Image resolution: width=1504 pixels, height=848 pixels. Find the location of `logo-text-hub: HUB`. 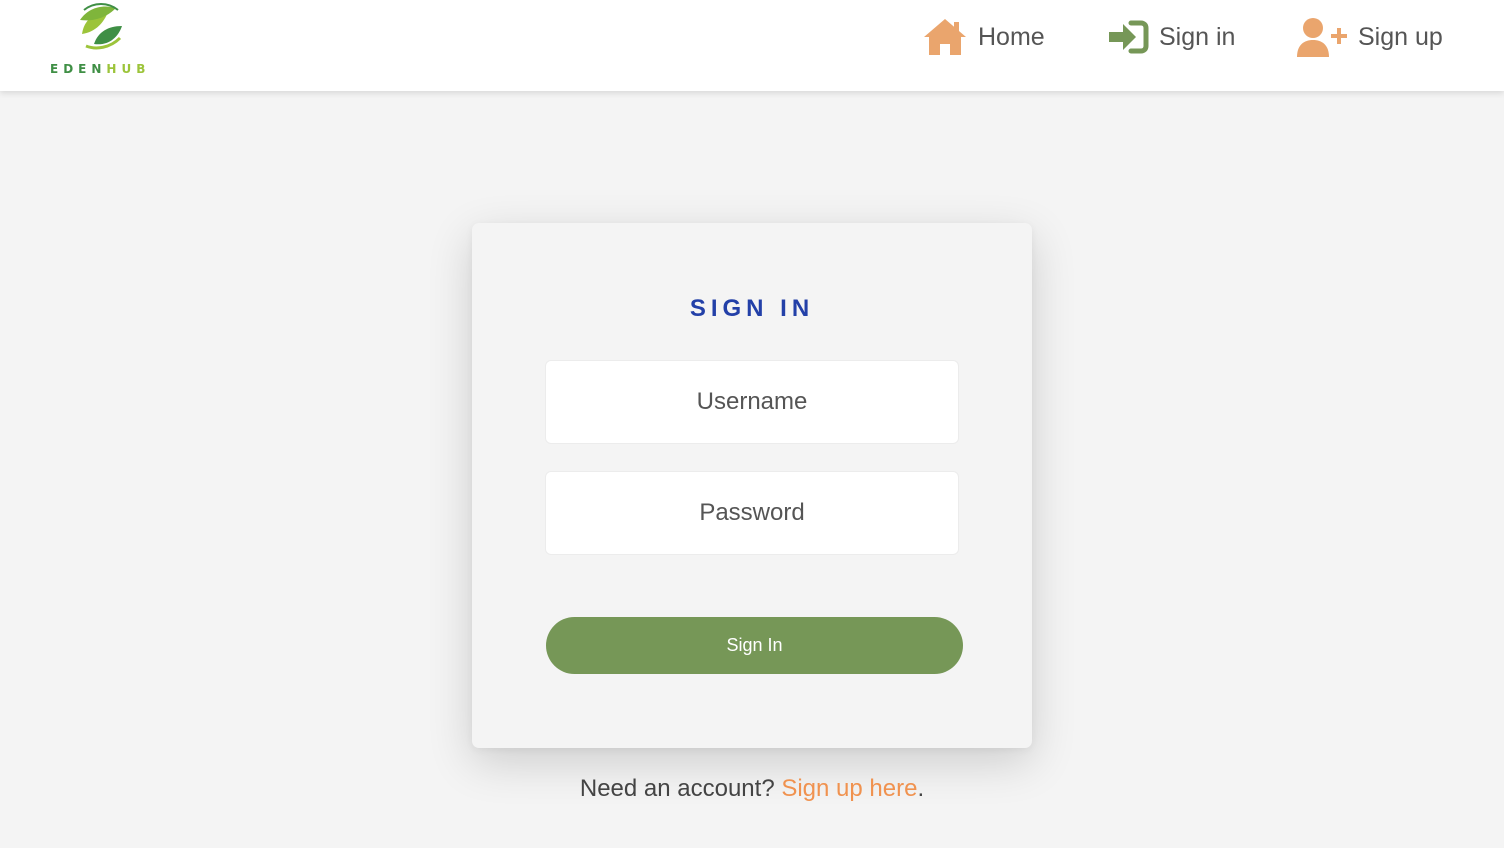

logo-text-hub: HUB is located at coordinates (128, 69).